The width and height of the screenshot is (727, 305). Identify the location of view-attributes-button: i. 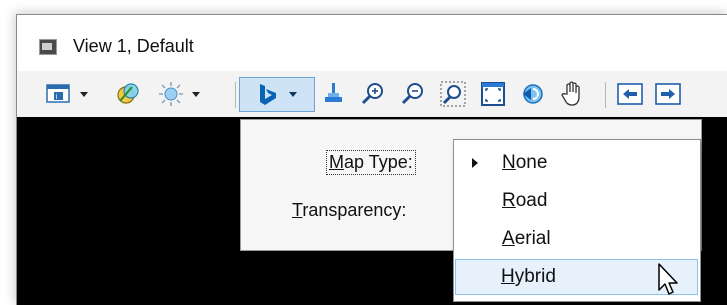
(67, 94).